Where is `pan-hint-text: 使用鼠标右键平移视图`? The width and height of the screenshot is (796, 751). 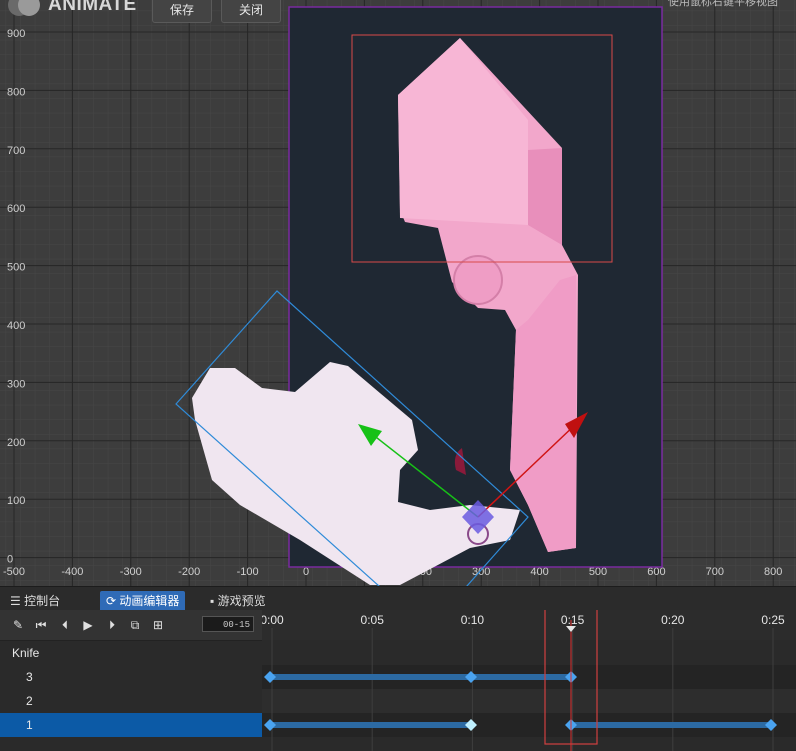 pan-hint-text: 使用鼠标右键平移视图 is located at coordinates (723, 4).